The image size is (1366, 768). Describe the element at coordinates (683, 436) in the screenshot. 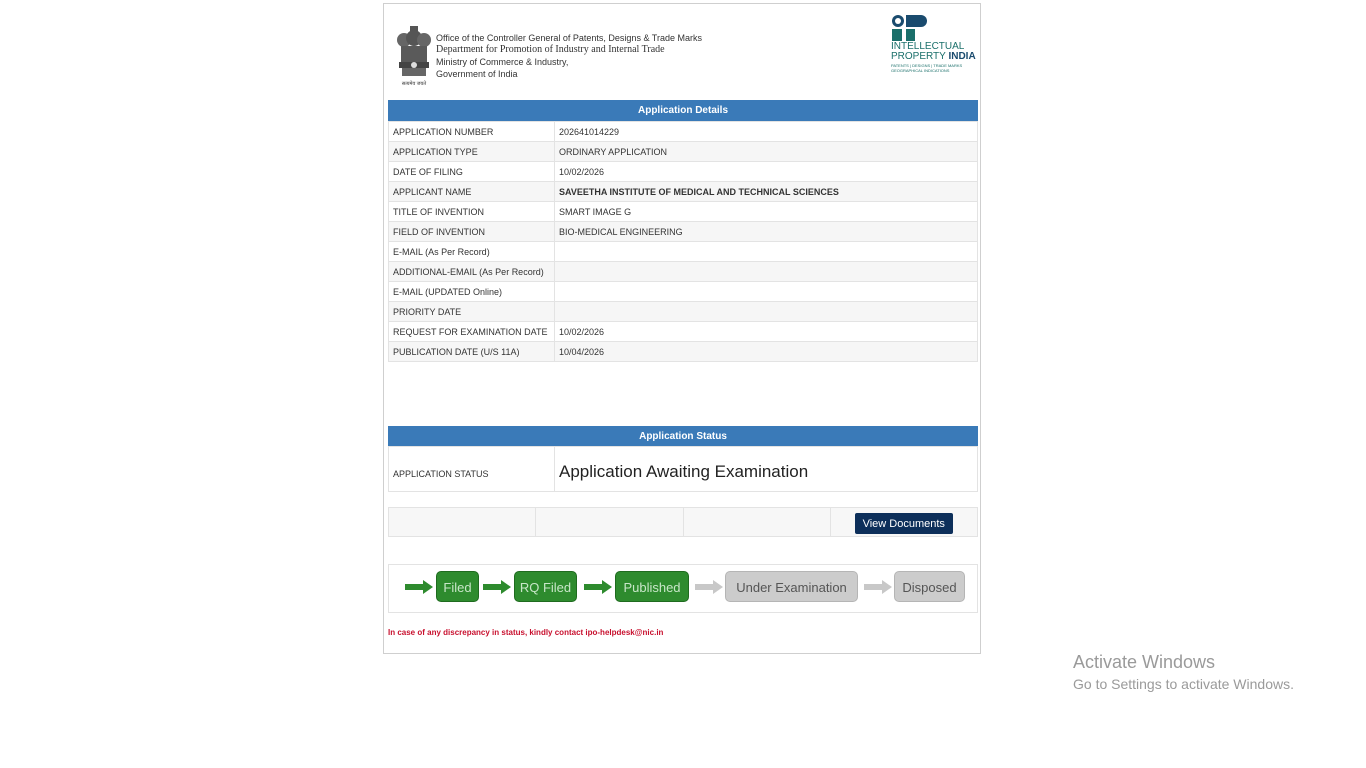

I see `application-status-heading: Application Status` at that location.